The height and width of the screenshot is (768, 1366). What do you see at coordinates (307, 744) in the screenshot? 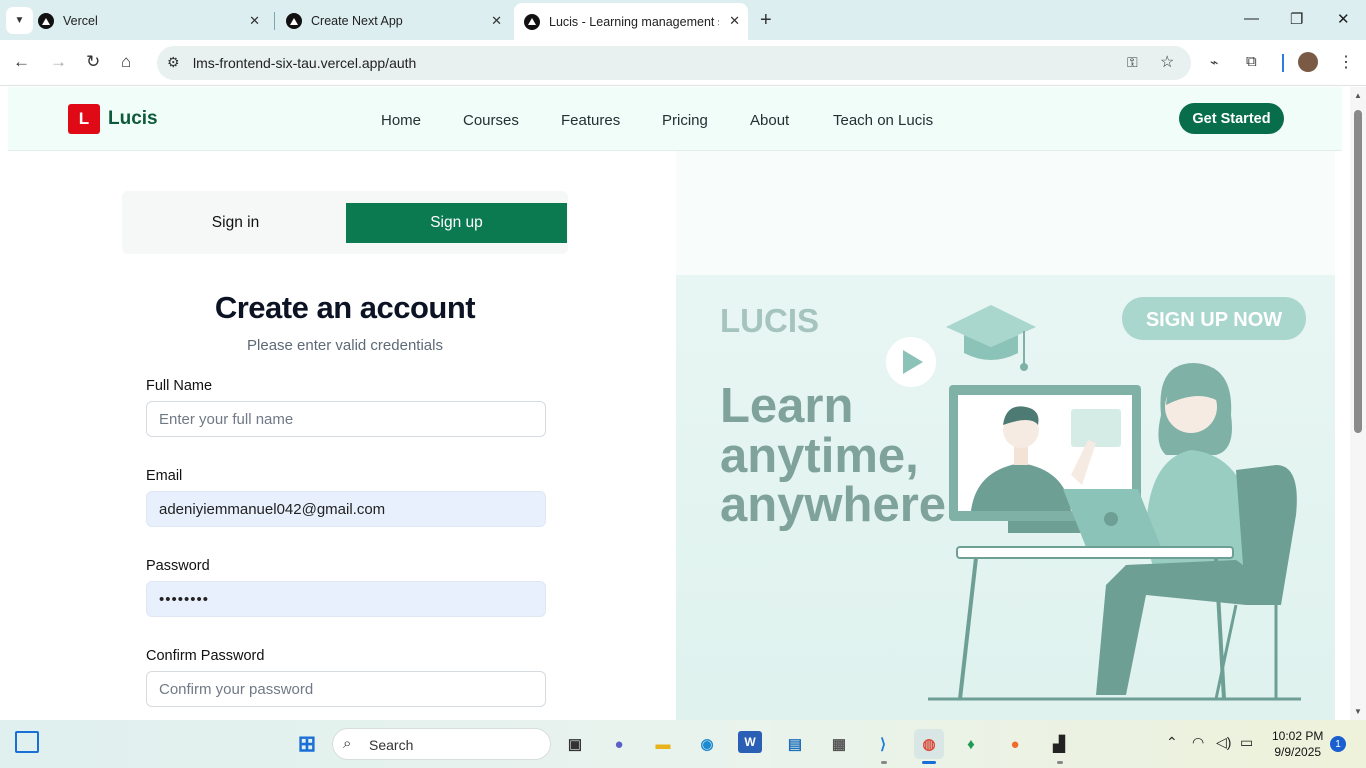
I see `start-windows-icon: ⊞` at bounding box center [307, 744].